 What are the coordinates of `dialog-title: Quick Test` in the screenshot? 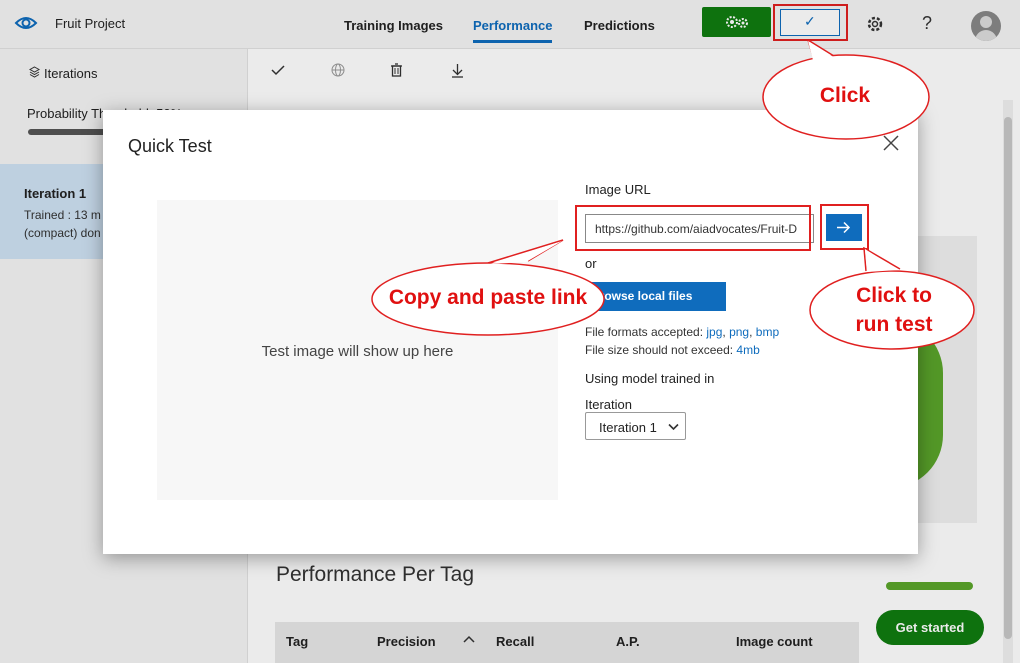 It's located at (170, 146).